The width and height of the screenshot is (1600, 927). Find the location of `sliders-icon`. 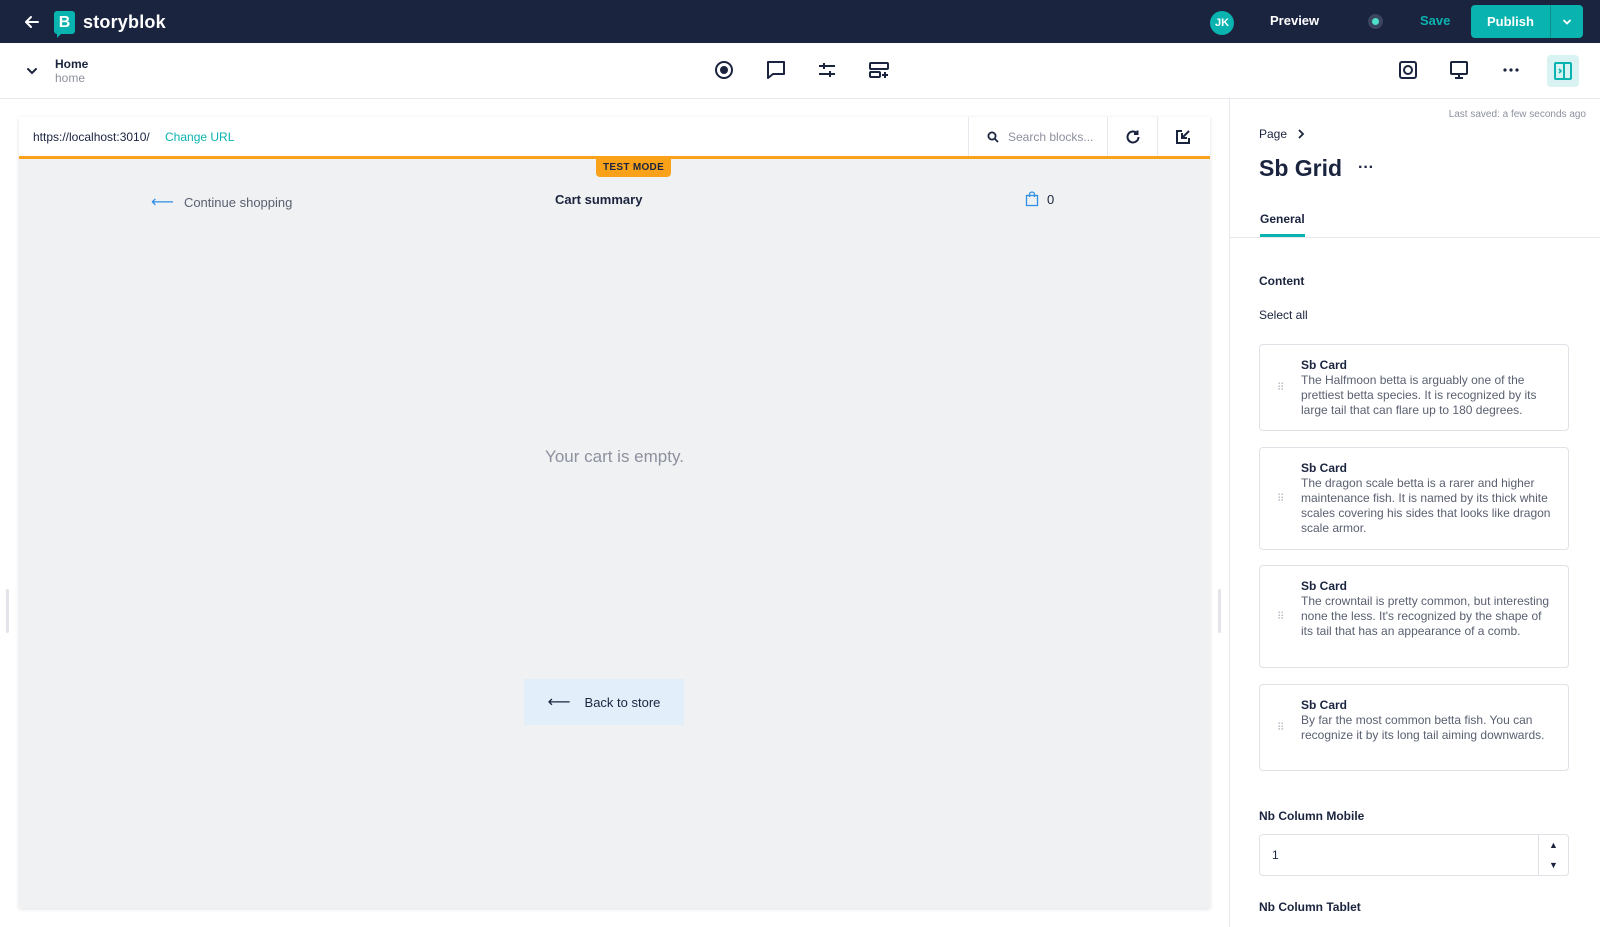

sliders-icon is located at coordinates (827, 70).